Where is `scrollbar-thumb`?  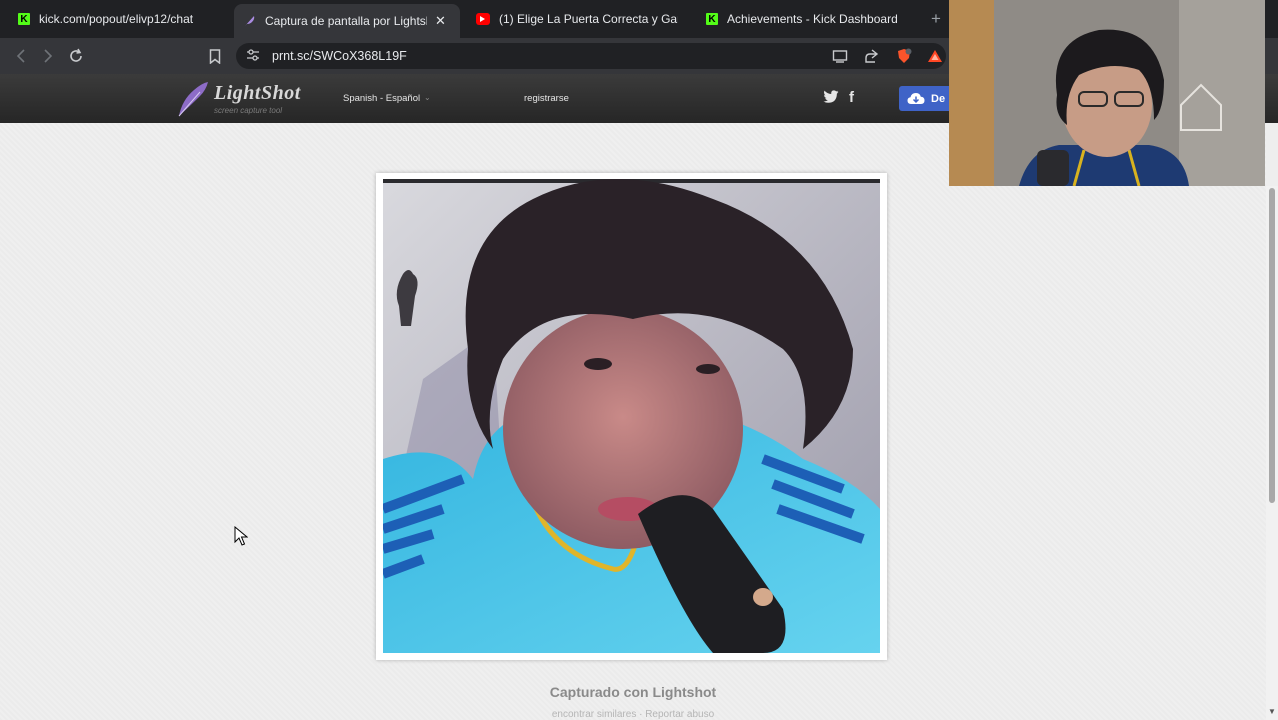 scrollbar-thumb is located at coordinates (1272, 345).